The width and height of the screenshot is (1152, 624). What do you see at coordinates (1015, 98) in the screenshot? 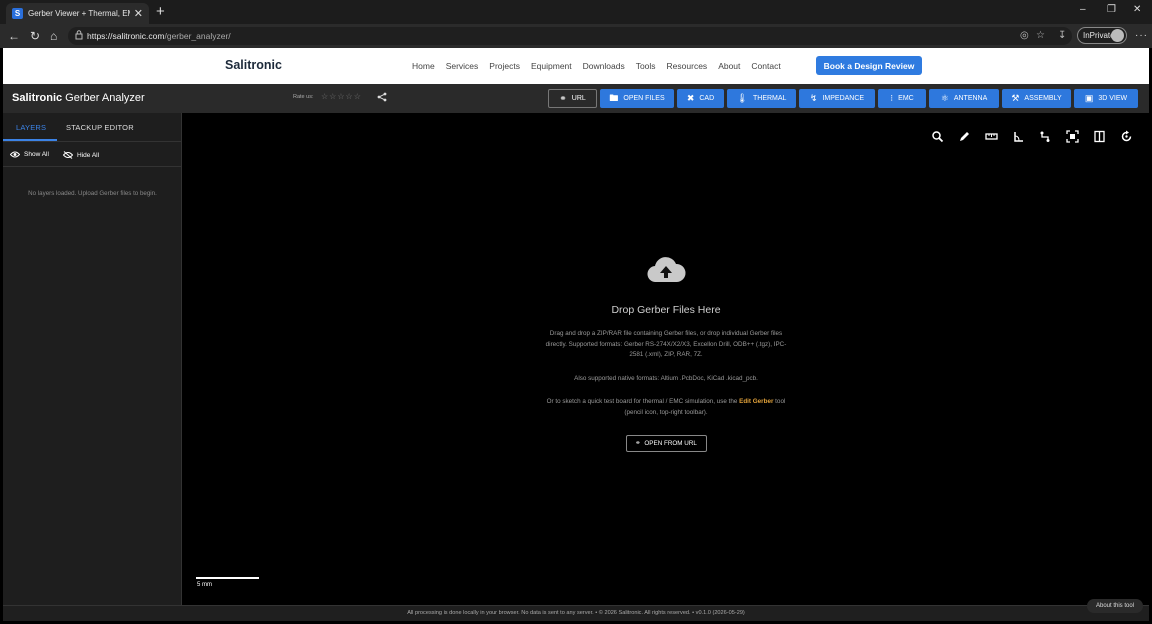
I see `assembly-icon: ⚒` at bounding box center [1015, 98].